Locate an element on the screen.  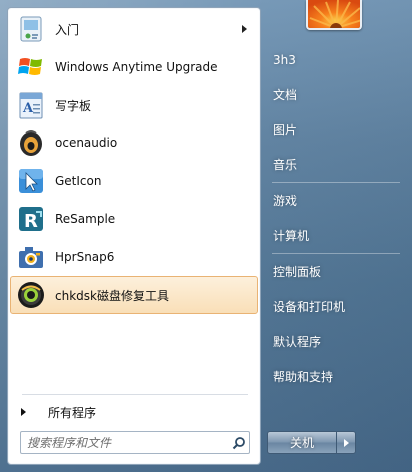
separator is located at coordinates (135, 394).